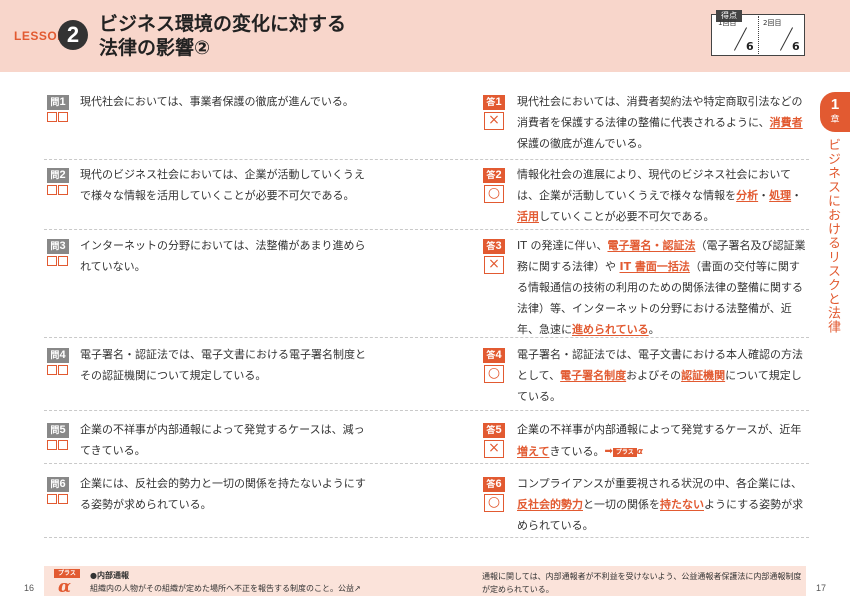  What do you see at coordinates (682, 504) in the screenshot?
I see `answer-keyword: 持たない` at bounding box center [682, 504].